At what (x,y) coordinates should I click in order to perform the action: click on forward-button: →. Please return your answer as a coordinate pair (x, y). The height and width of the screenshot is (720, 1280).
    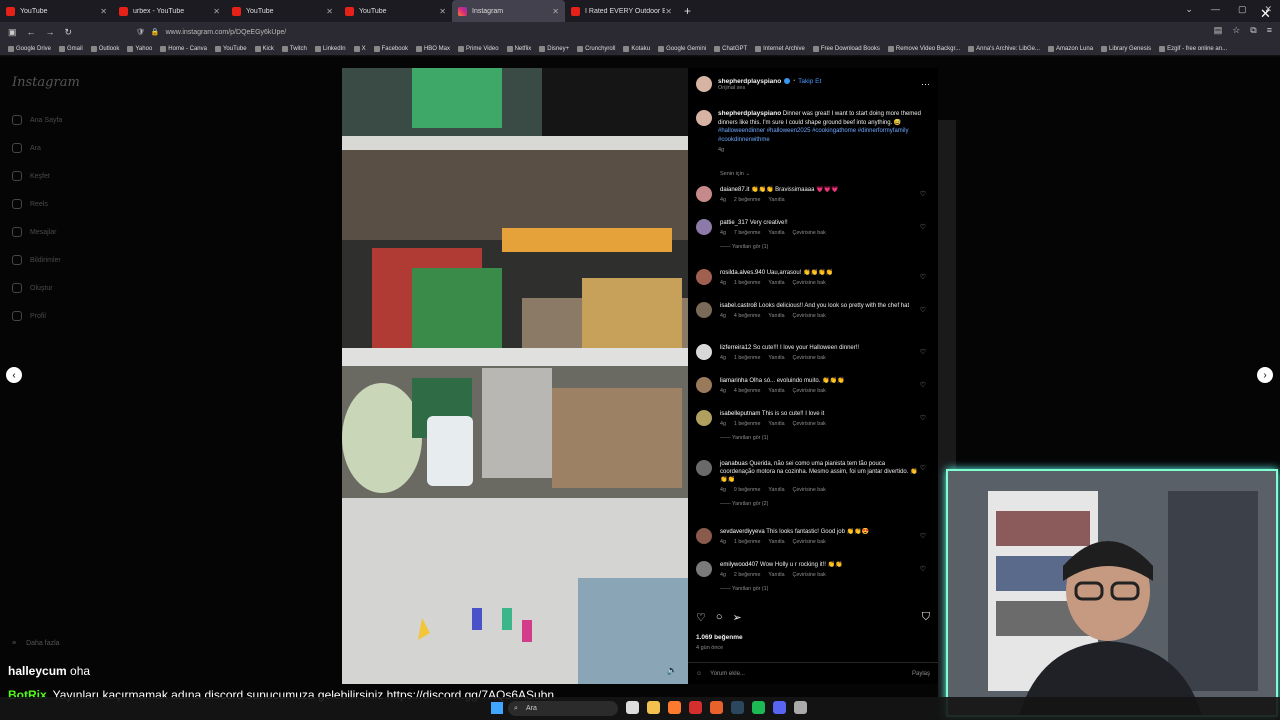
    Looking at the image, I should click on (50, 32).